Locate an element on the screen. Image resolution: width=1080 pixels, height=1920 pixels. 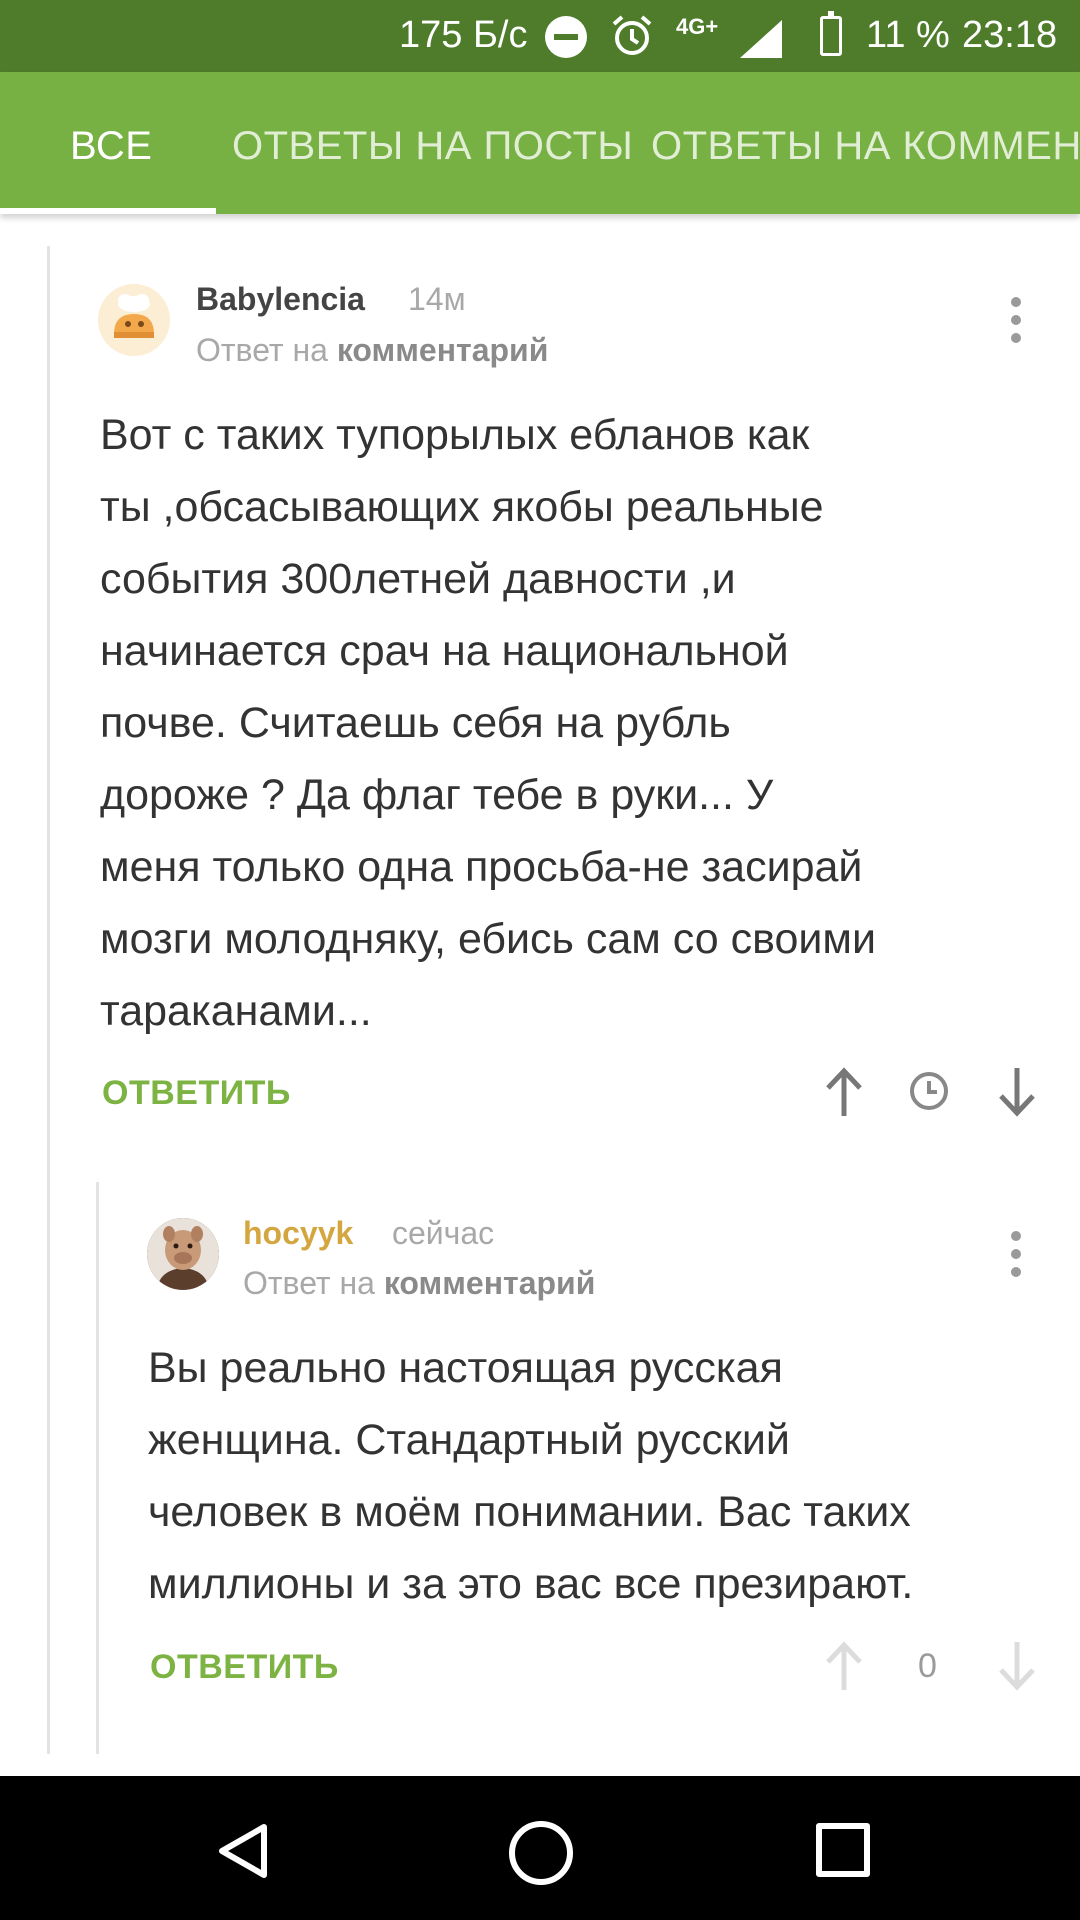
comment-time: сейчас is located at coordinates (443, 1233).